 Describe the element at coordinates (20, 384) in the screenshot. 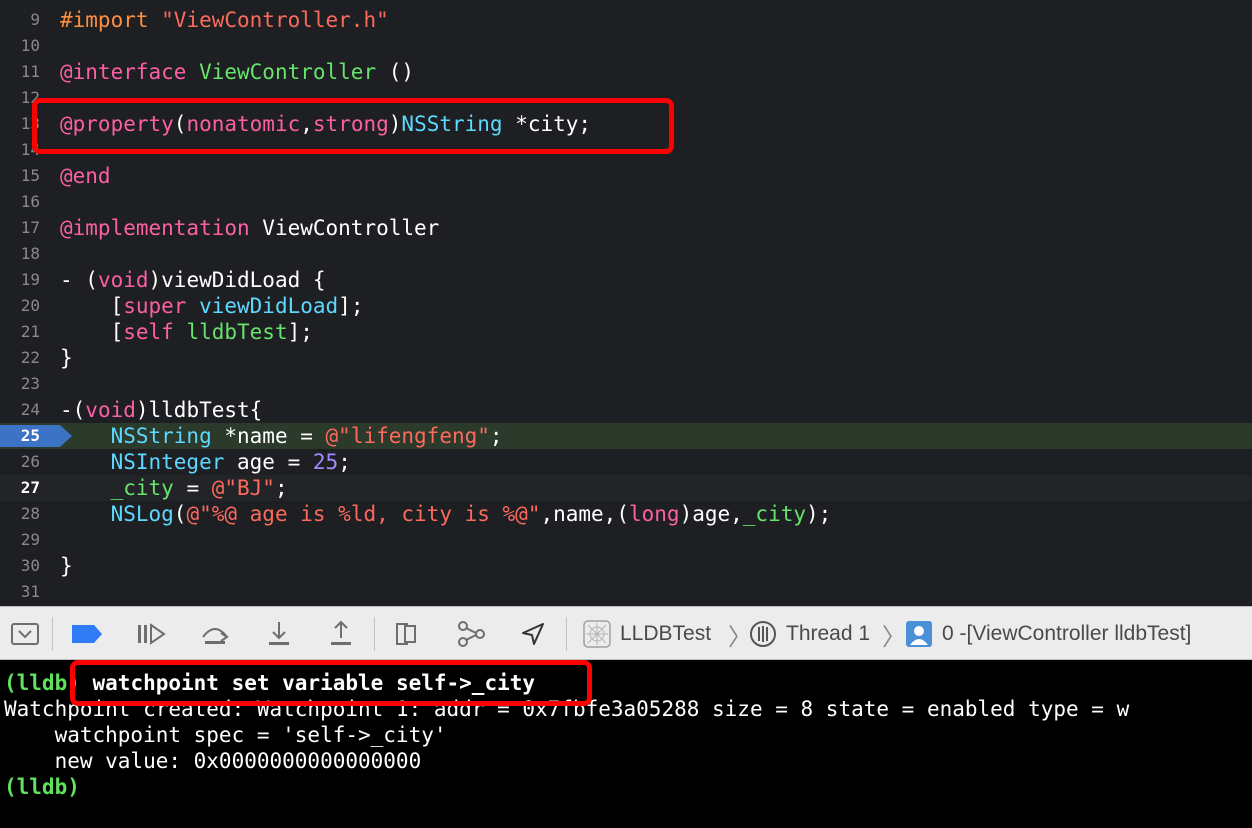

I see `line-number: 23` at that location.